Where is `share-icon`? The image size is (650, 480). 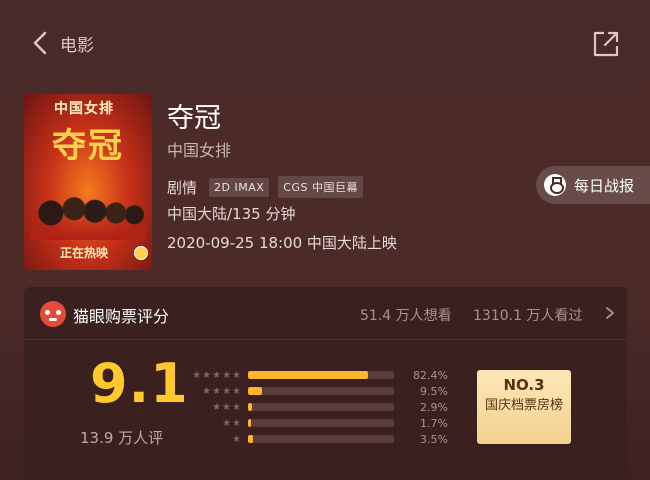 share-icon is located at coordinates (606, 44).